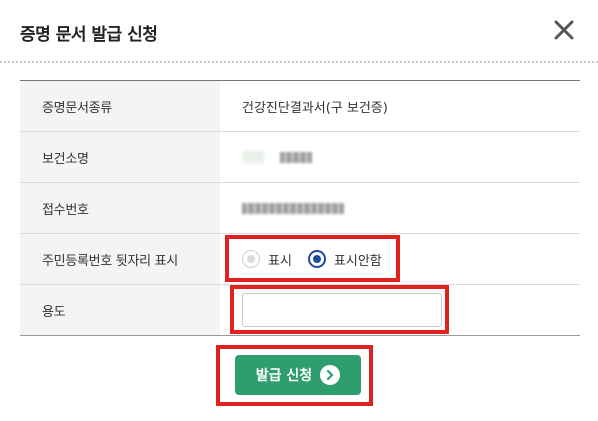 Image resolution: width=598 pixels, height=421 pixels. I want to click on radio-show-label: 표시, so click(280, 261).